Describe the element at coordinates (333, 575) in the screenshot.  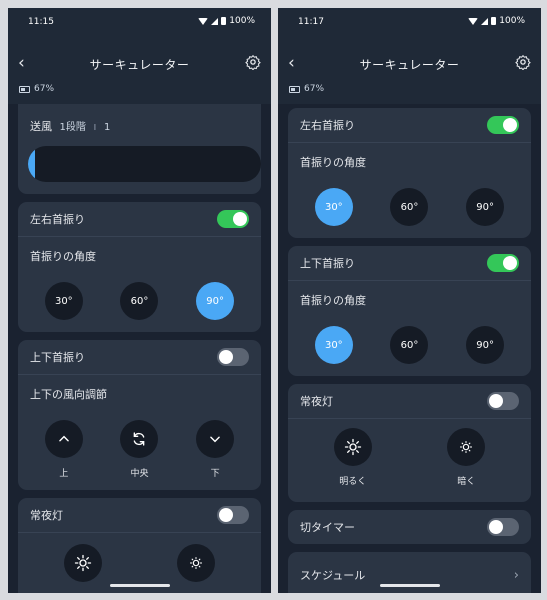
I see `schedule-label: スケジュール` at that location.